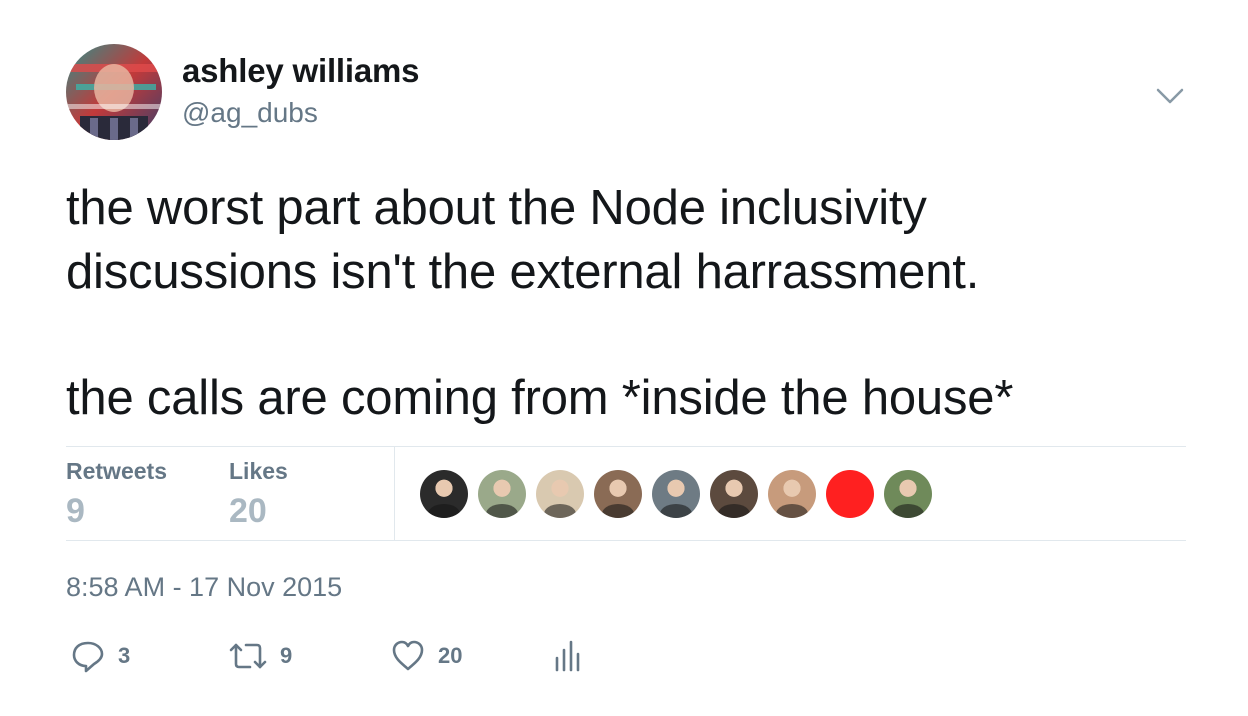 Image resolution: width=1248 pixels, height=716 pixels. I want to click on retweets-count: 9, so click(75, 511).